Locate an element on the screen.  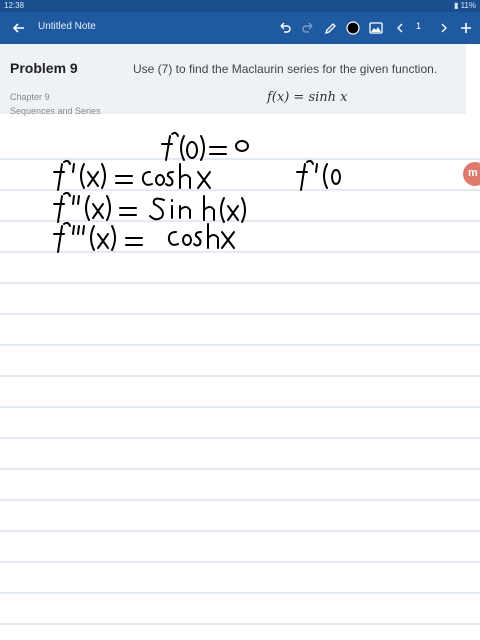
badge-letter: m is located at coordinates (473, 173).